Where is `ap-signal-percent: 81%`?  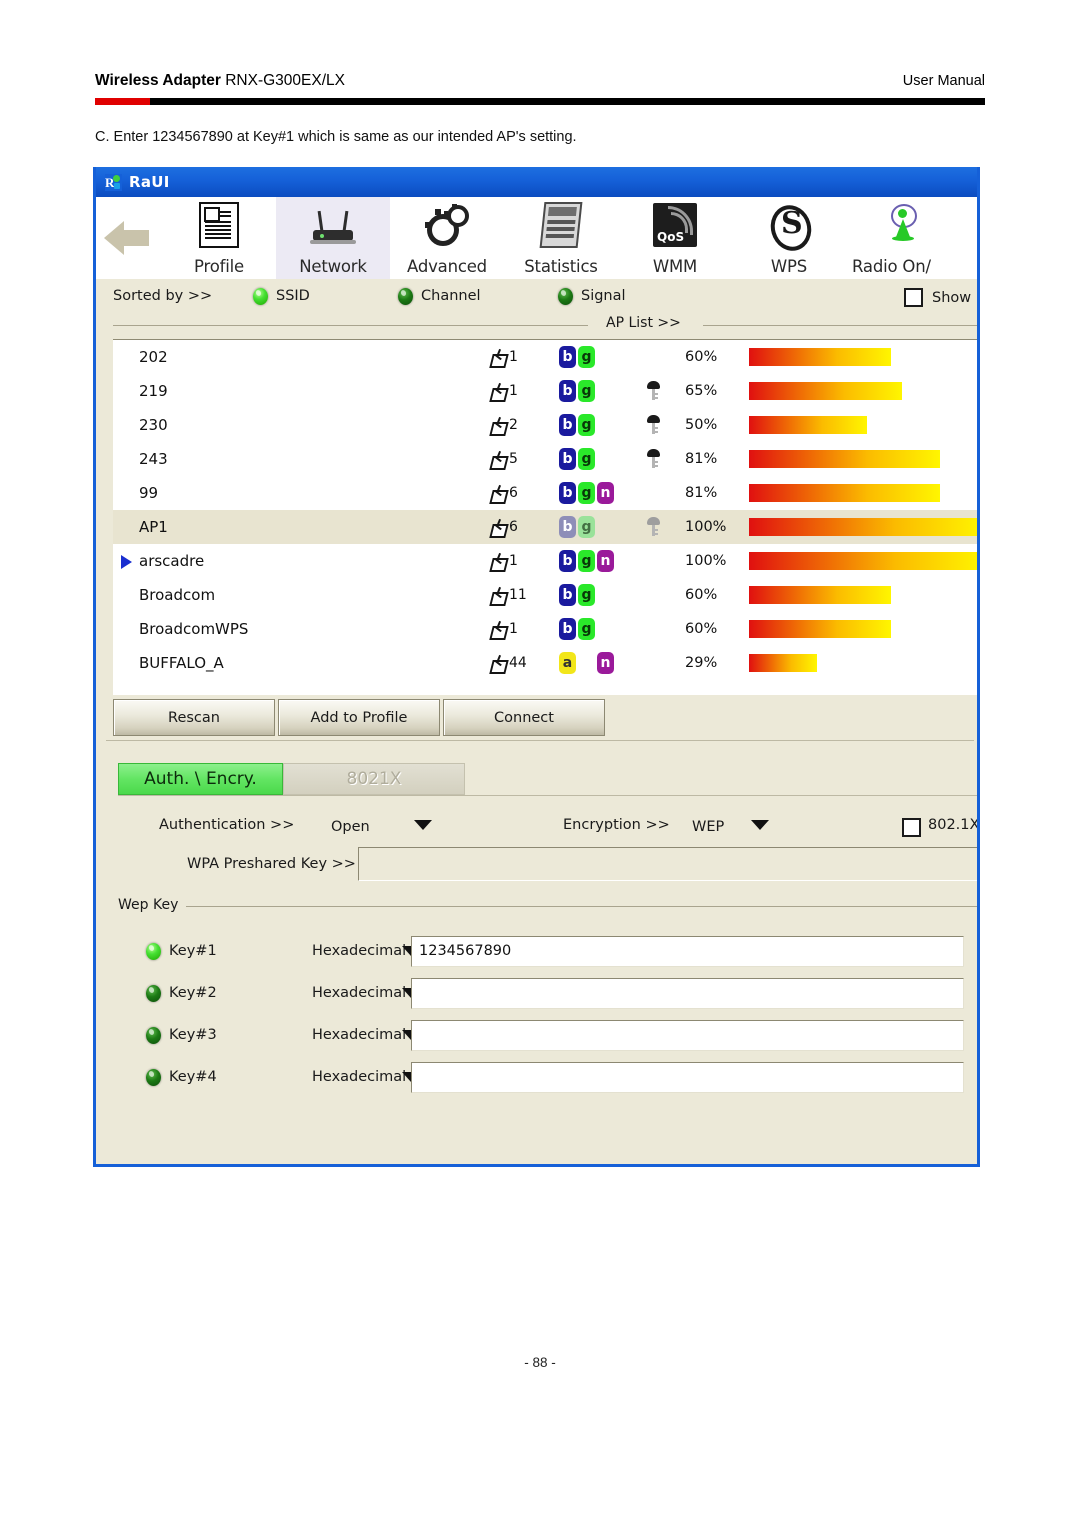 ap-signal-percent: 81% is located at coordinates (701, 493).